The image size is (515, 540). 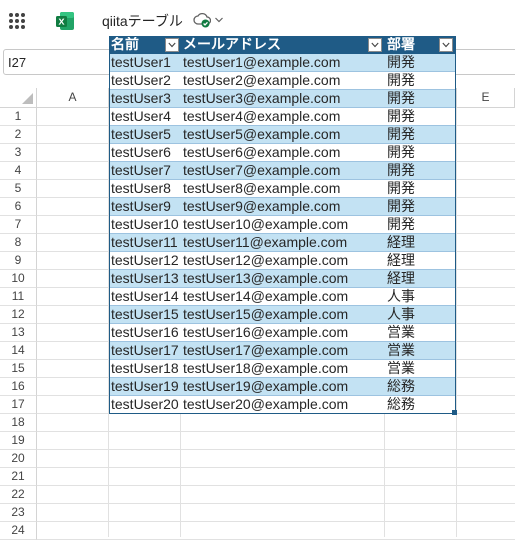 What do you see at coordinates (283, 261) in the screenshot?
I see `table-cell: testUser12@example.com` at bounding box center [283, 261].